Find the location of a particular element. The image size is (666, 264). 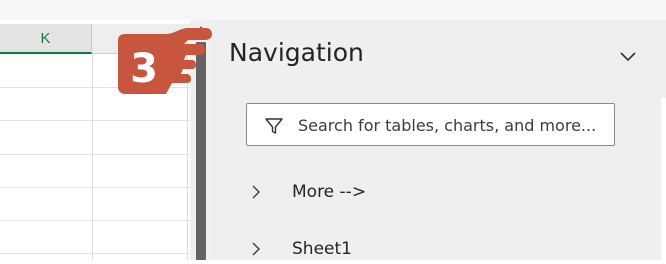

filter-icon is located at coordinates (274, 126).